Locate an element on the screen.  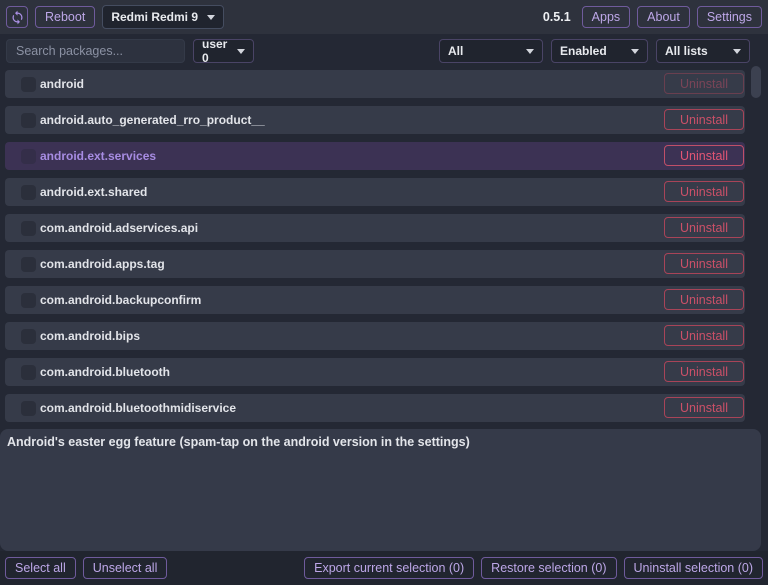
package-name: android.ext.shared is located at coordinates (94, 192).